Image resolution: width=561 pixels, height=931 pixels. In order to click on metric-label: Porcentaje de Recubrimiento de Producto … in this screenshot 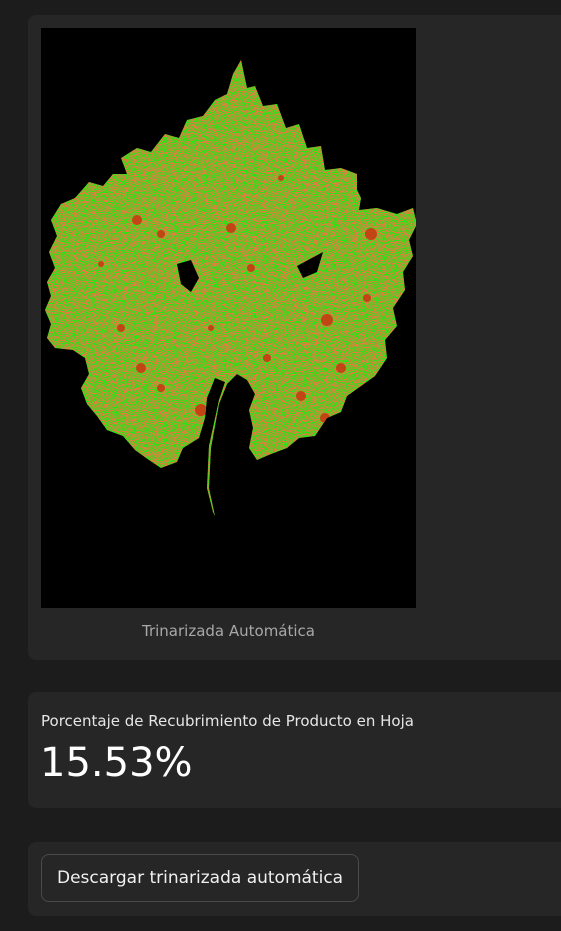, I will do `click(227, 721)`.